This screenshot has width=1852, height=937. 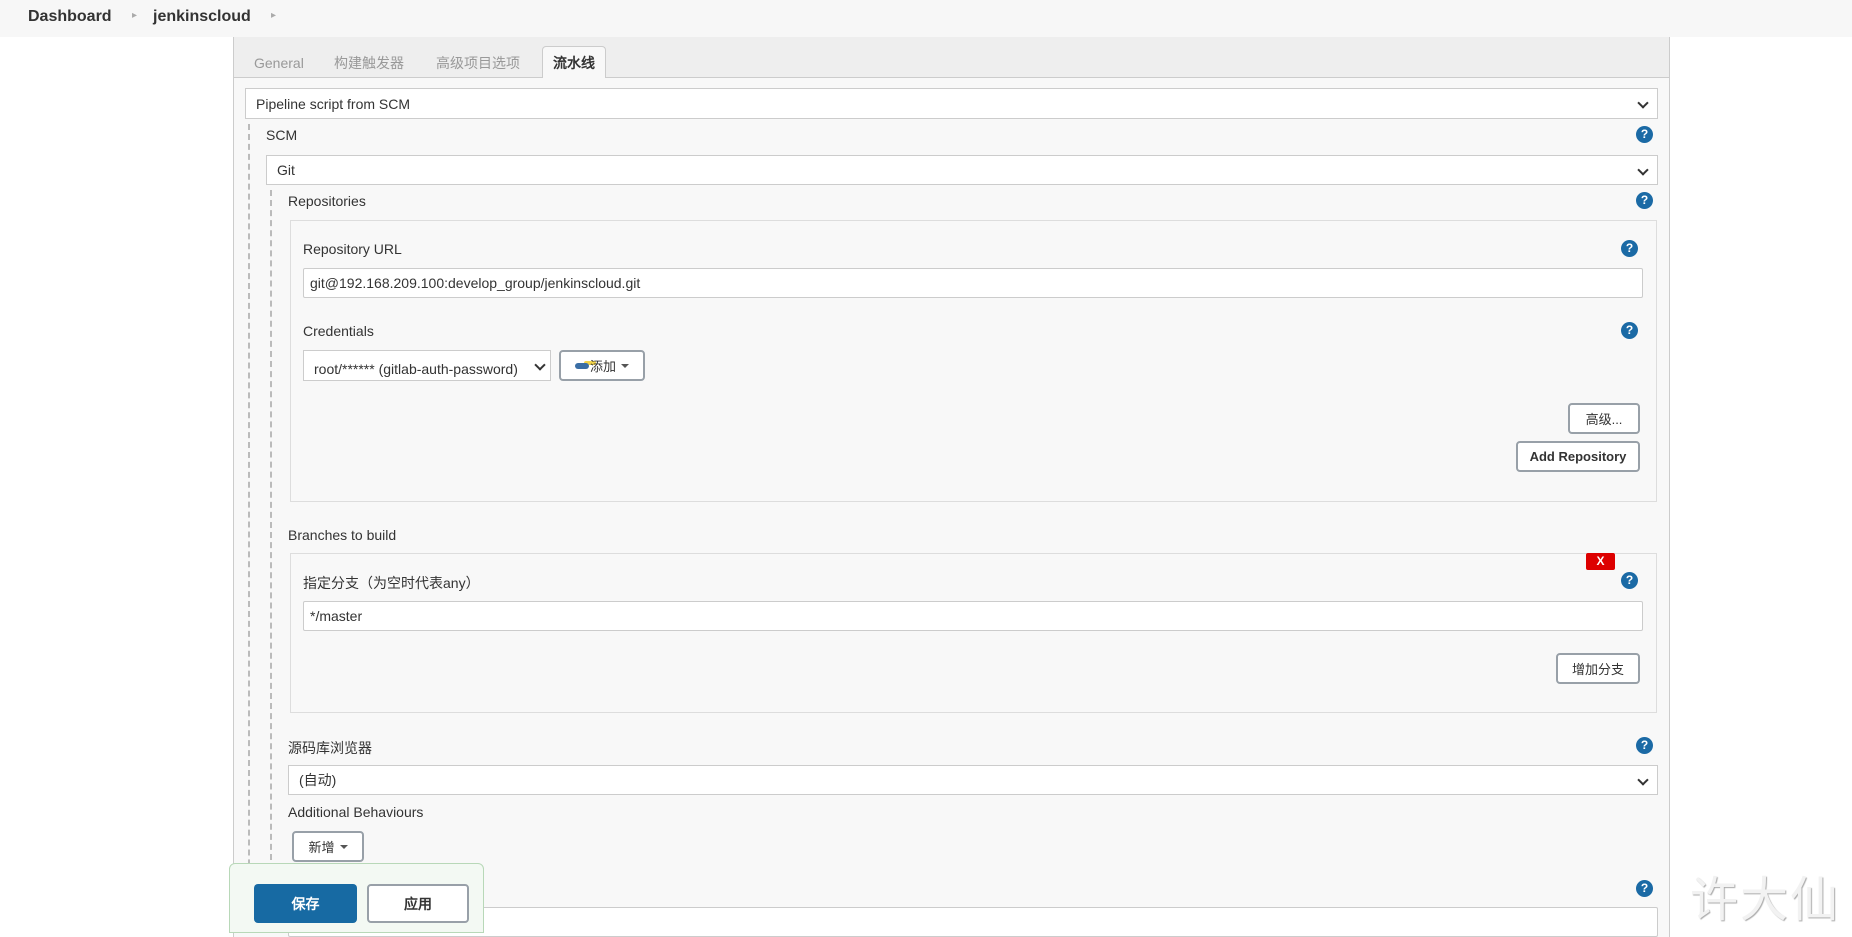 What do you see at coordinates (330, 748) in the screenshot?
I see `repo-browser-label: 源码库浏览器` at bounding box center [330, 748].